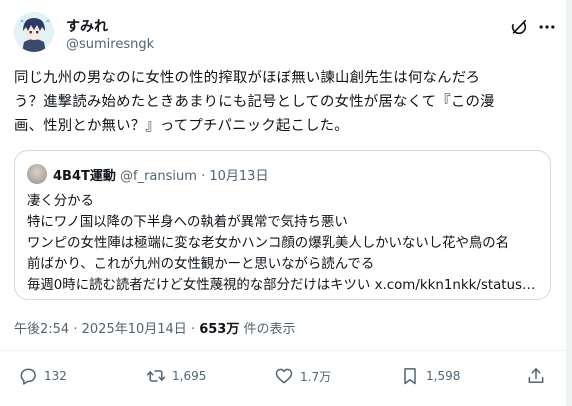 The image size is (572, 406). What do you see at coordinates (547, 27) in the screenshot?
I see `more-icon` at bounding box center [547, 27].